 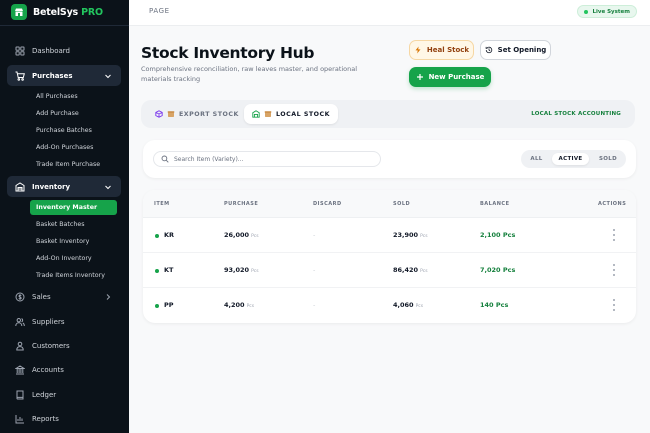 I want to click on filter-all: ALL, so click(x=536, y=159).